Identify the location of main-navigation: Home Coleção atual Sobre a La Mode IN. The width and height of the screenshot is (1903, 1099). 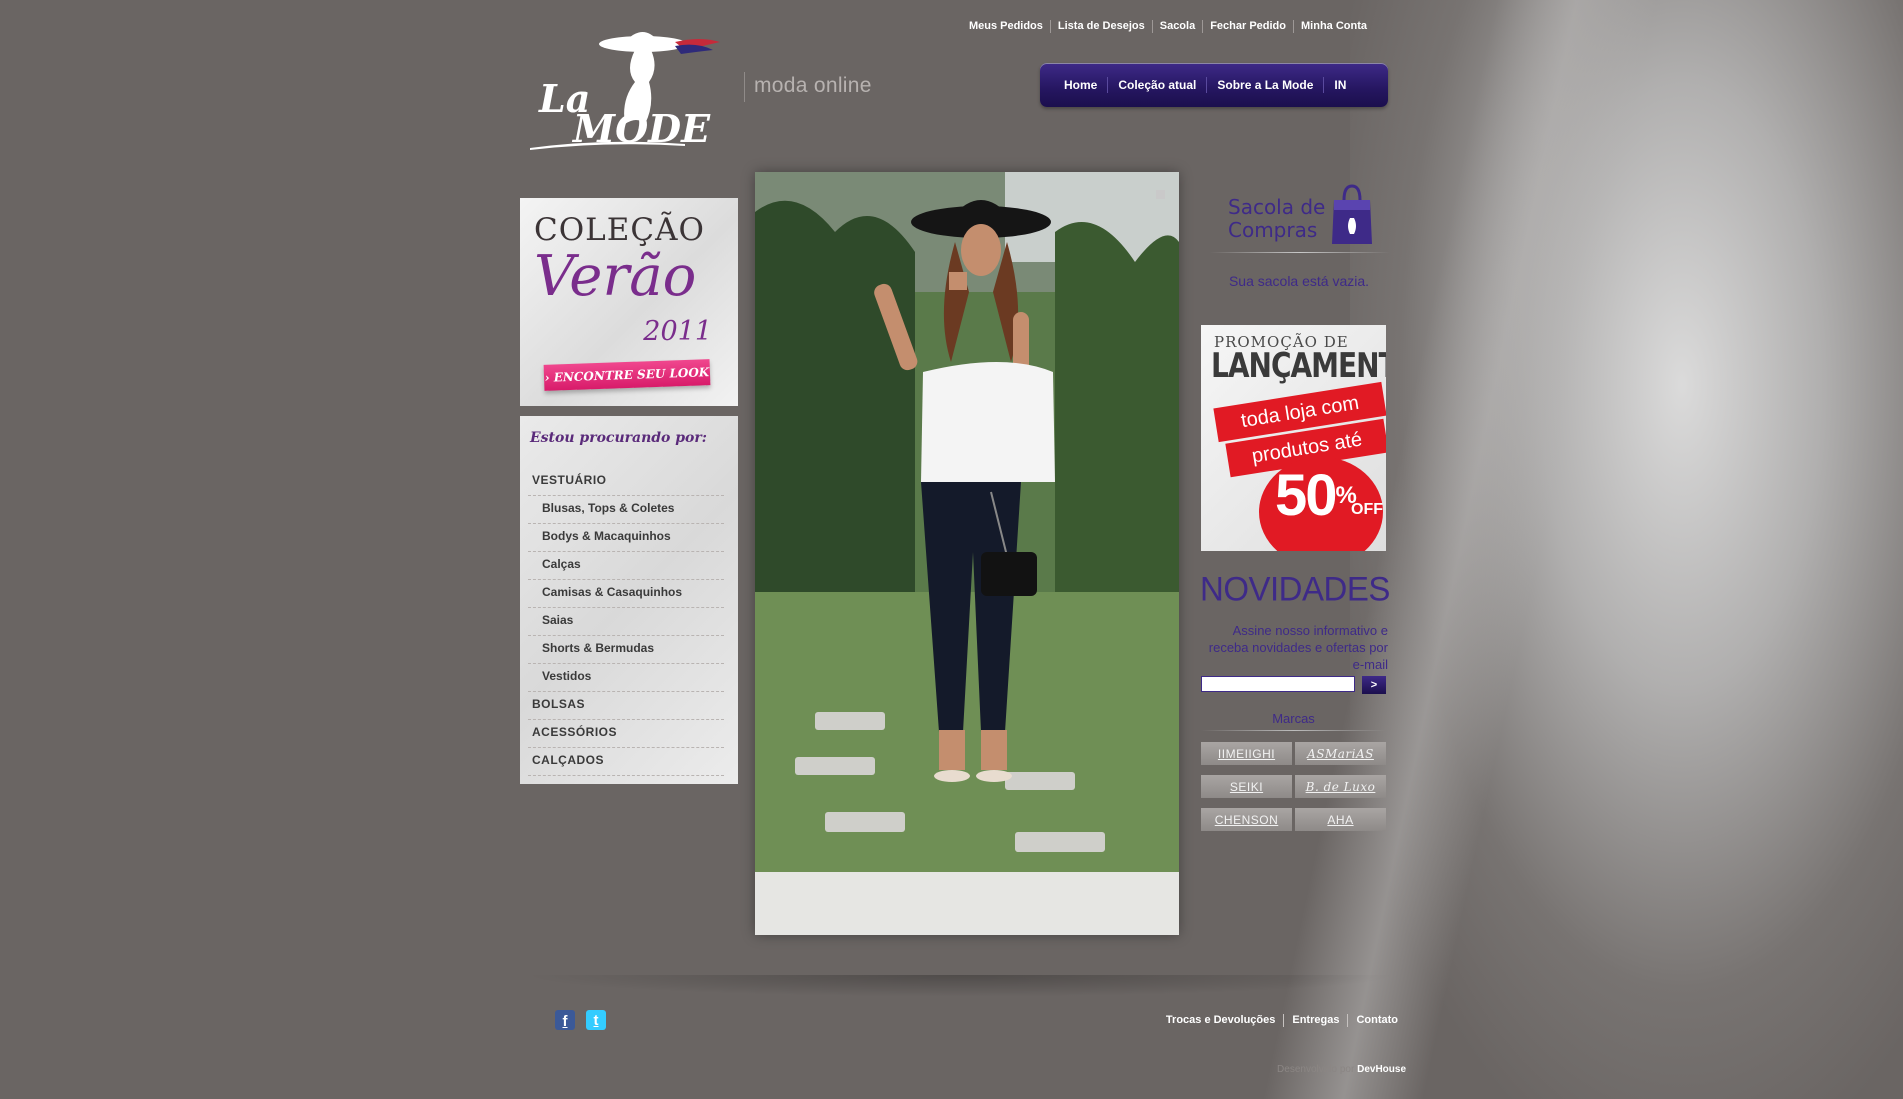
(1214, 85).